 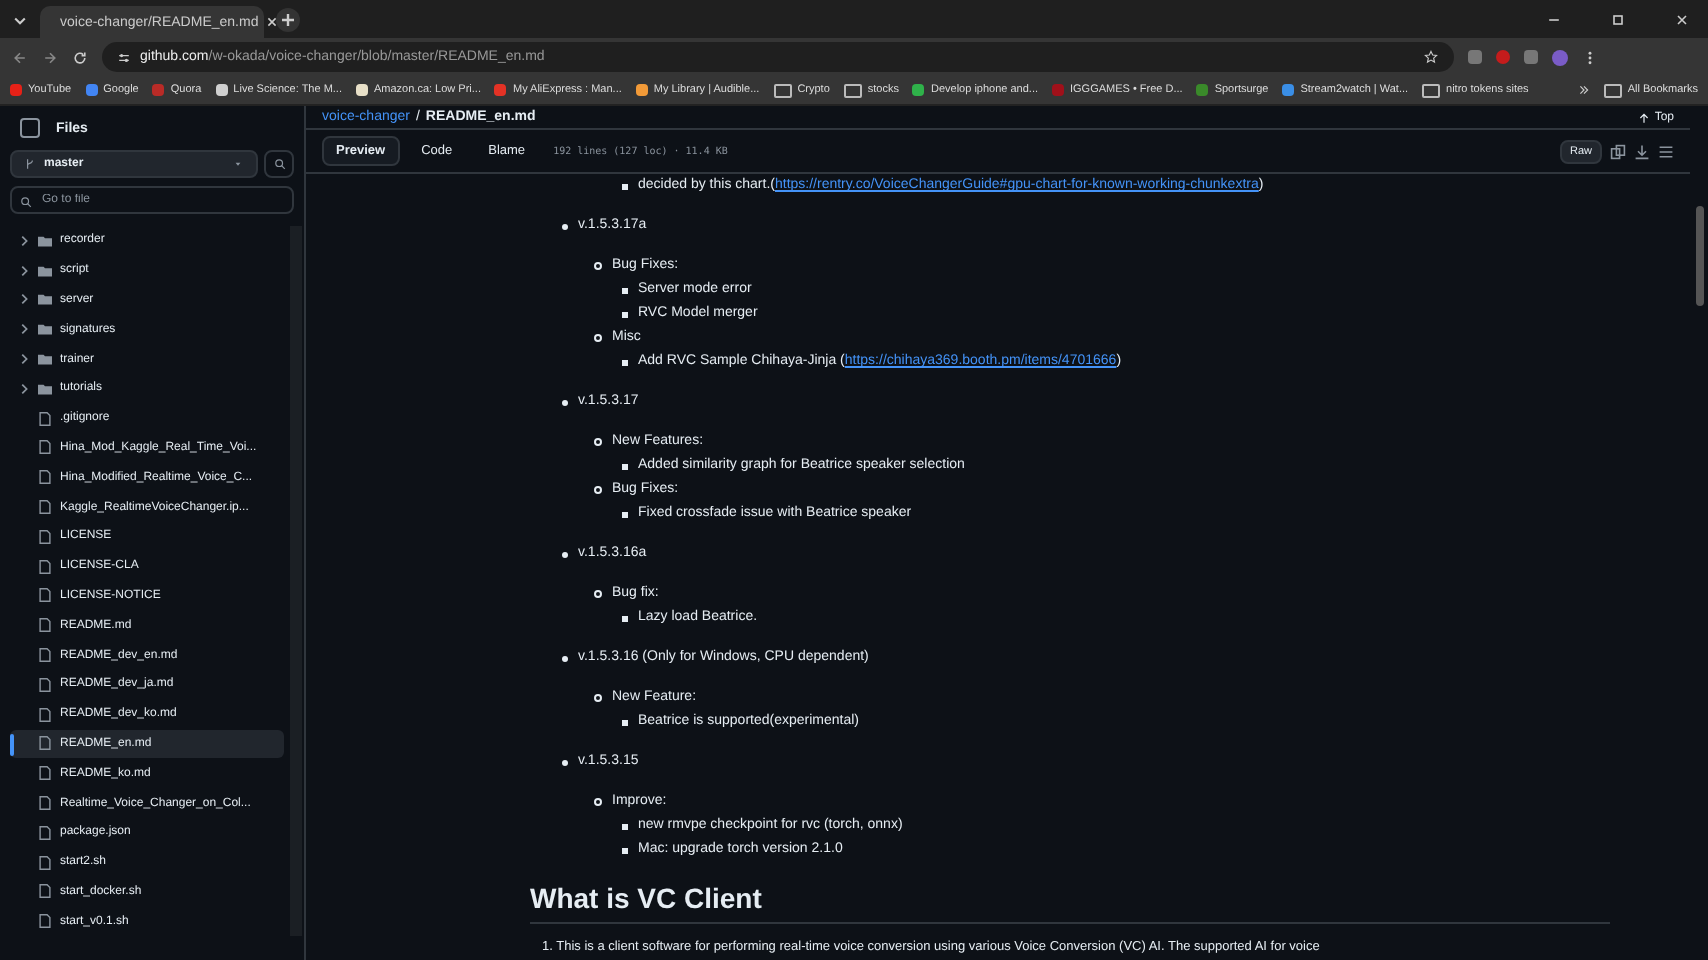 I want to click on branch-icon, so click(x=30, y=164).